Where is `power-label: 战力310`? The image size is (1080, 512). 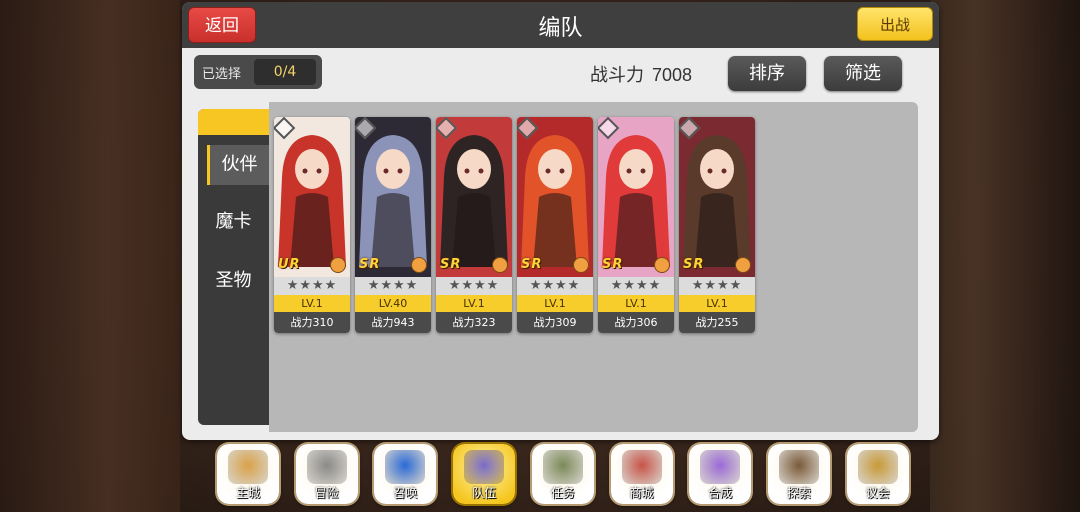 power-label: 战力310 is located at coordinates (312, 322).